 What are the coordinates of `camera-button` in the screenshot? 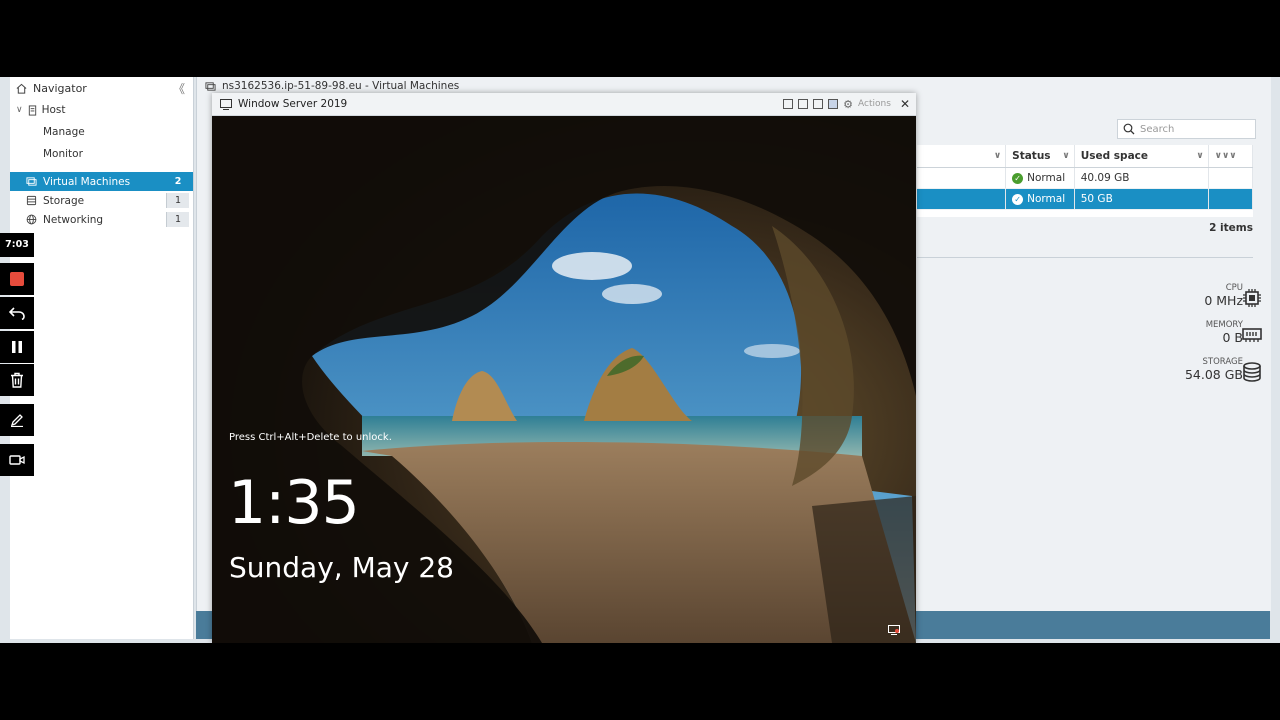 It's located at (17, 460).